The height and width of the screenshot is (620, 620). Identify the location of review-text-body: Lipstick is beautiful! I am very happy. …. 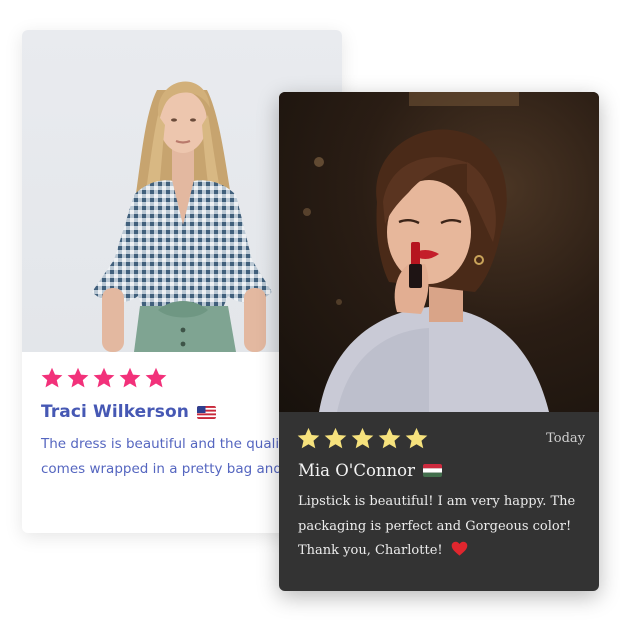
(437, 526).